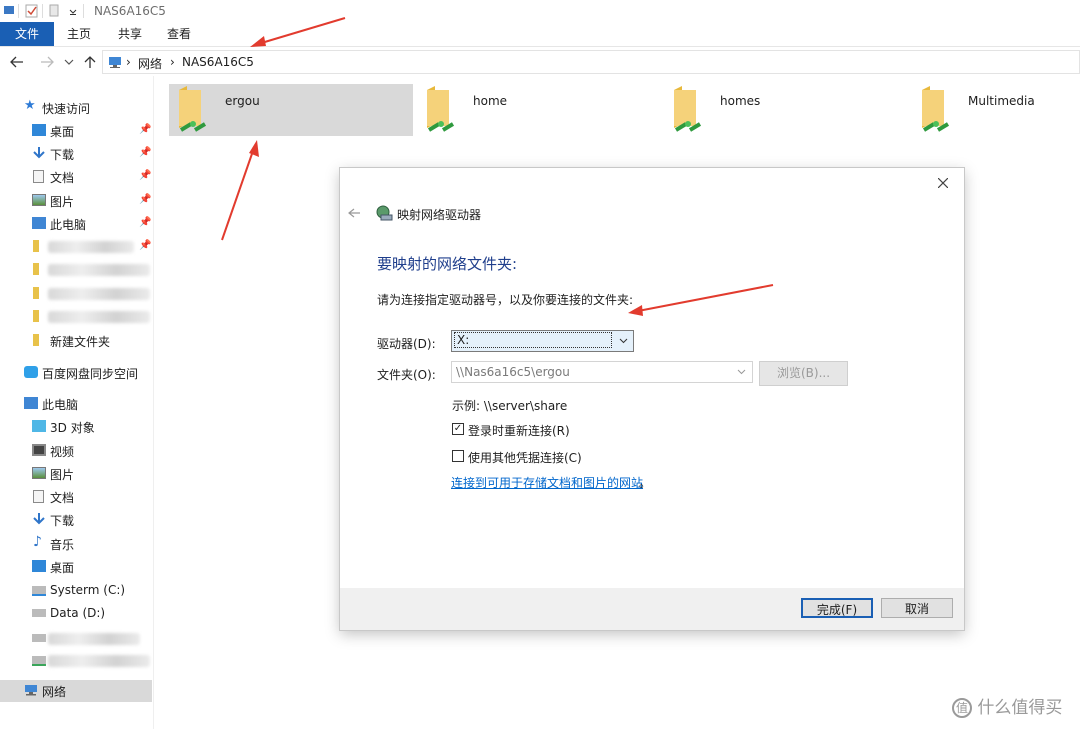 This screenshot has width=1080, height=729. I want to click on dialog-title: 映射网络驱动器, so click(439, 215).